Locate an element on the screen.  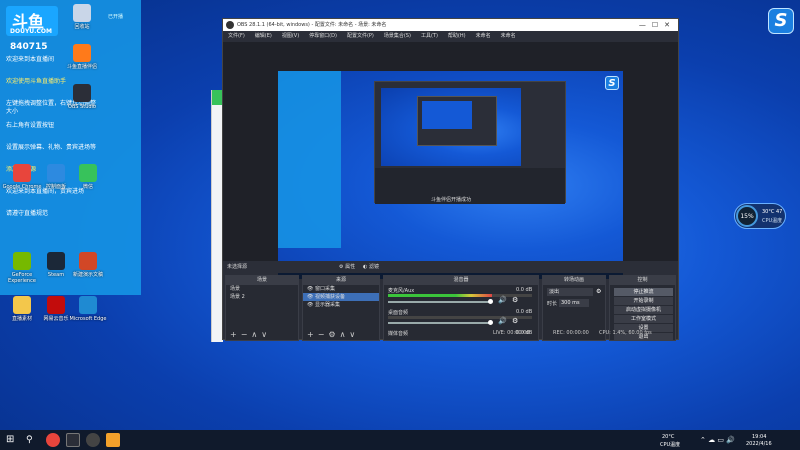
scene-item: 场景 is located at coordinates (262, 289).